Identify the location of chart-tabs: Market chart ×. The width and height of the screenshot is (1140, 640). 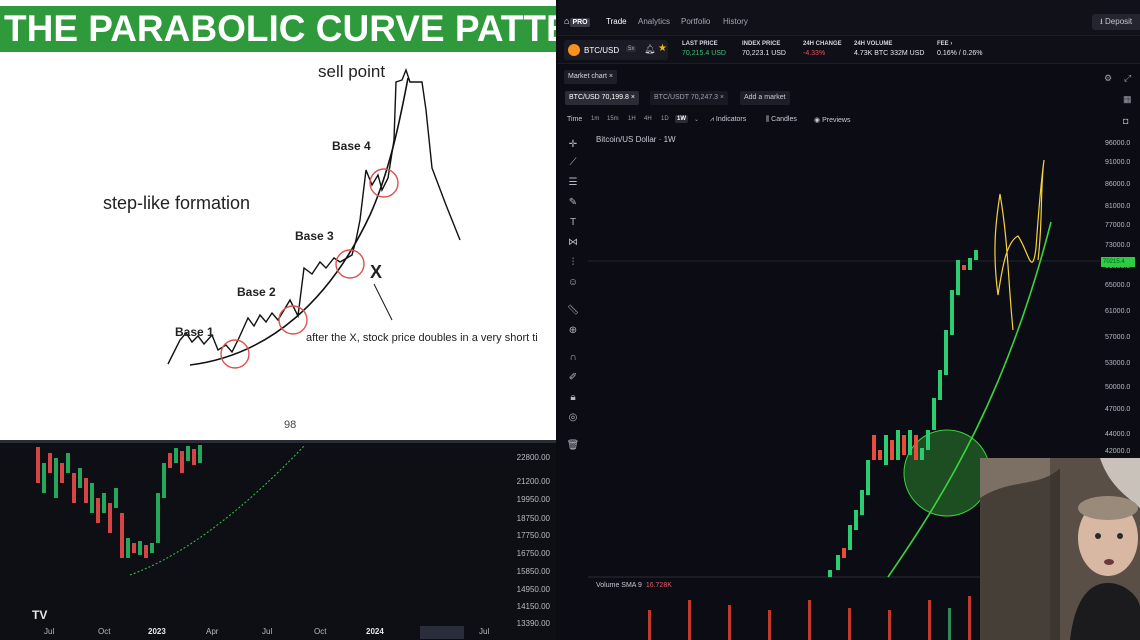
(849, 77).